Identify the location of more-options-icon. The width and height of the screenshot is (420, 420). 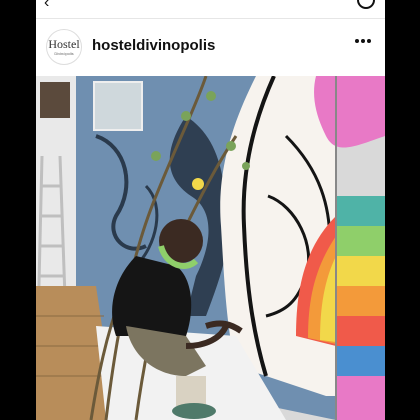
(363, 41).